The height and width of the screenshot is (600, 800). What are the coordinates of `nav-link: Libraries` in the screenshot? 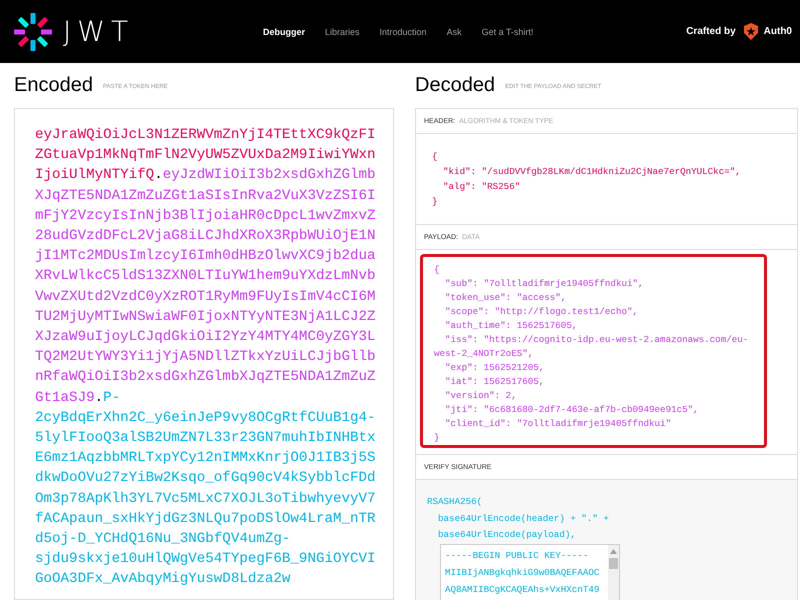 It's located at (342, 31).